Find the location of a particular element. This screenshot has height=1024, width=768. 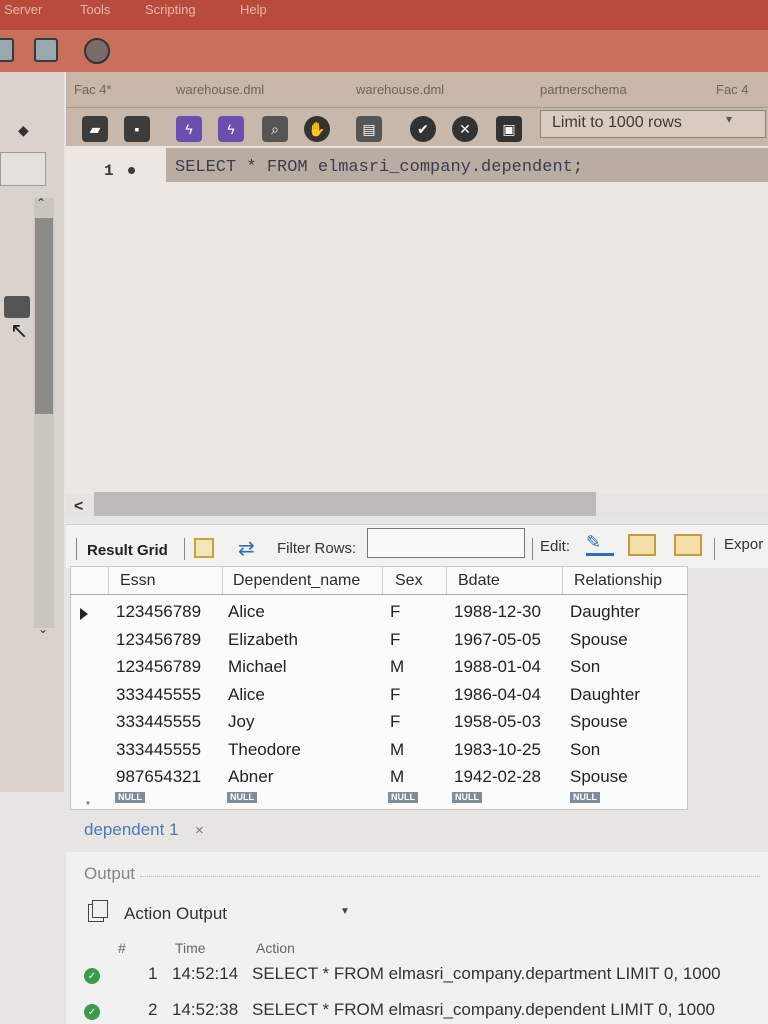

limit-rows-value: Limit to 1000 rows is located at coordinates (617, 122).